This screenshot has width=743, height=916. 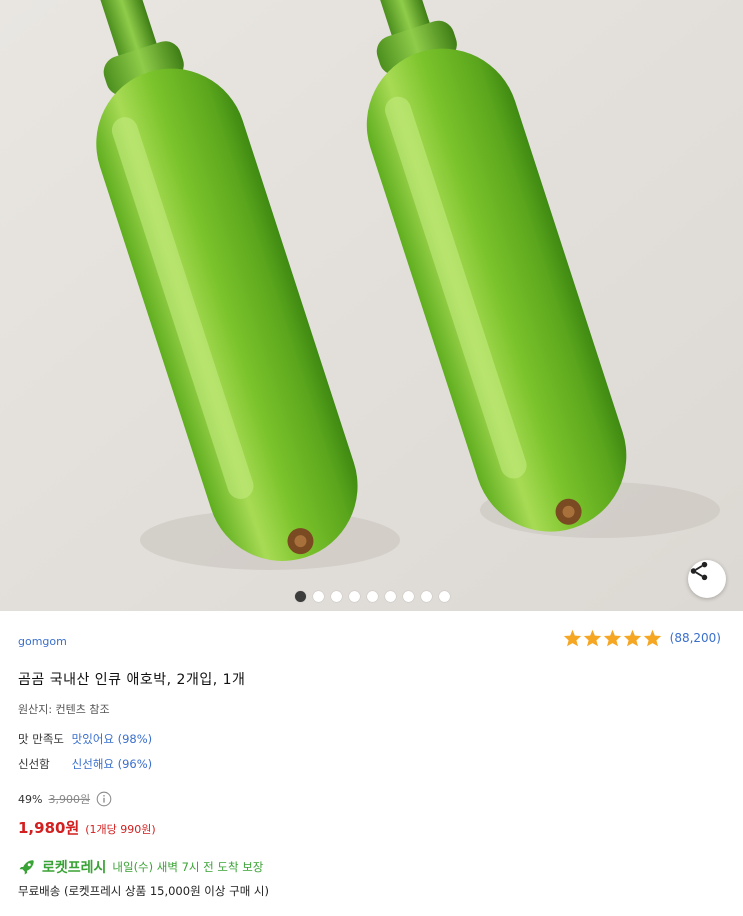 What do you see at coordinates (74, 868) in the screenshot?
I see `delivery-badge: 로켓프레시` at bounding box center [74, 868].